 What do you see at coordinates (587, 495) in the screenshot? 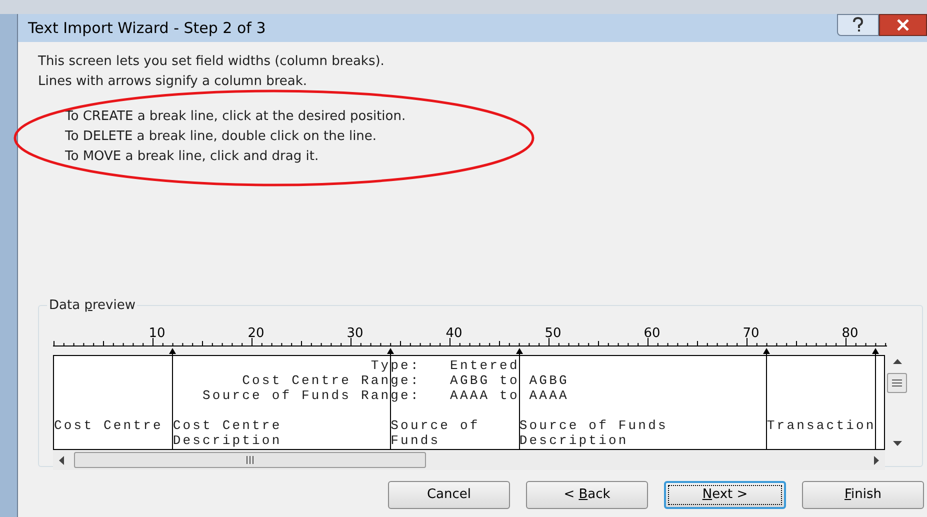
I see `wizard-button: < Back` at bounding box center [587, 495].